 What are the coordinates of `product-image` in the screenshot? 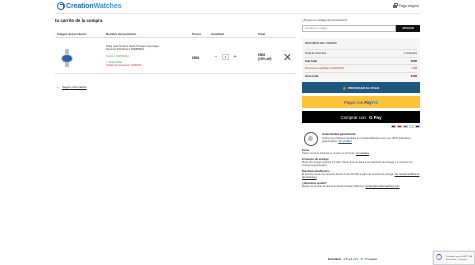 It's located at (67, 58).